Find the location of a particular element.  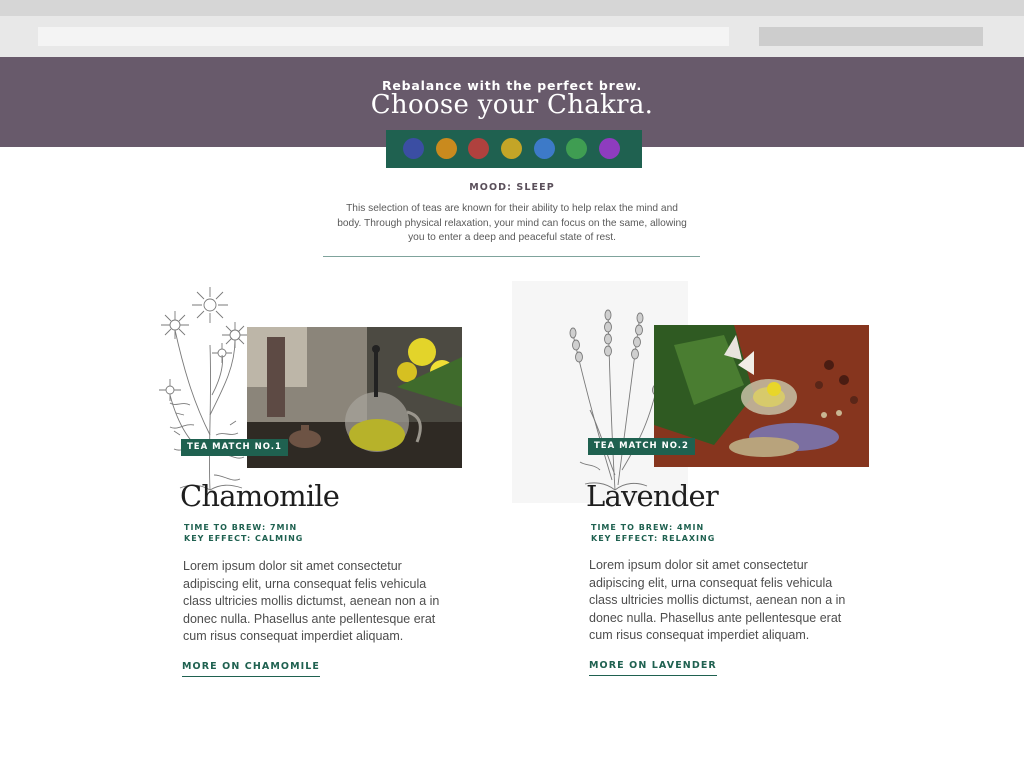

divider is located at coordinates (511, 256).